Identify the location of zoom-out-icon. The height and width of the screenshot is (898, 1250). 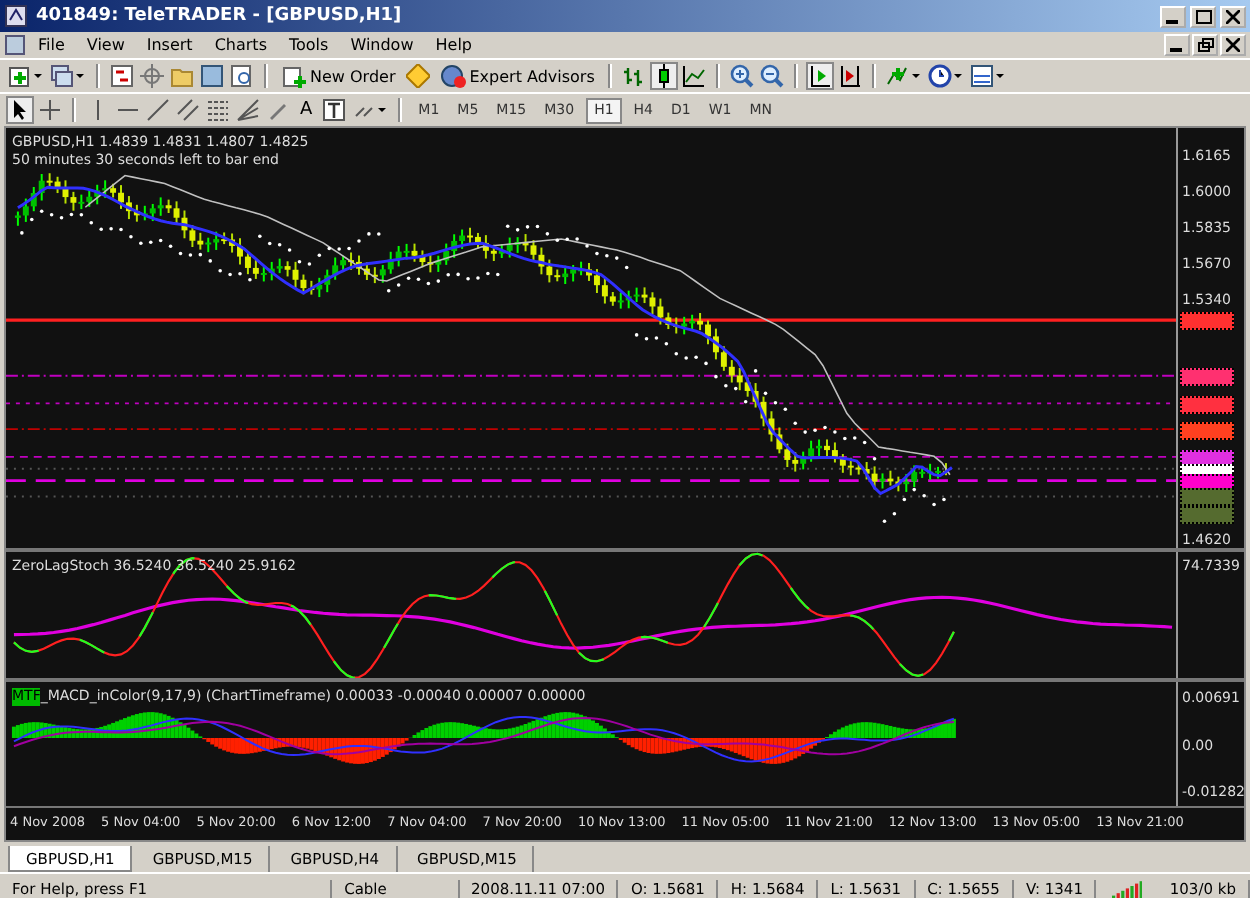
(772, 76).